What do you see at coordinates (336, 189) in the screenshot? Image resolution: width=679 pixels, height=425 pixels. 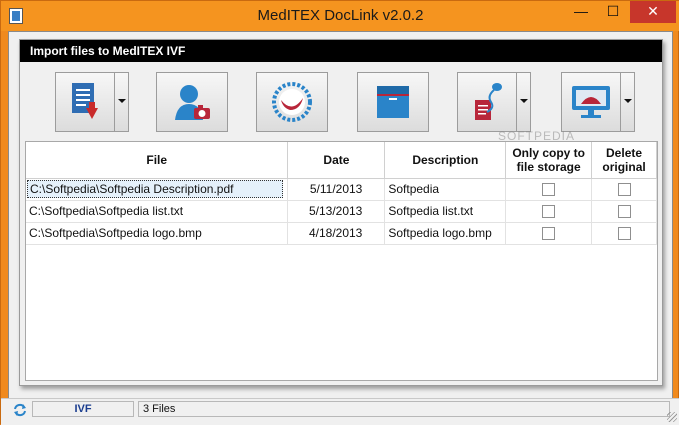 I see `cell-date: 5/11/2013` at bounding box center [336, 189].